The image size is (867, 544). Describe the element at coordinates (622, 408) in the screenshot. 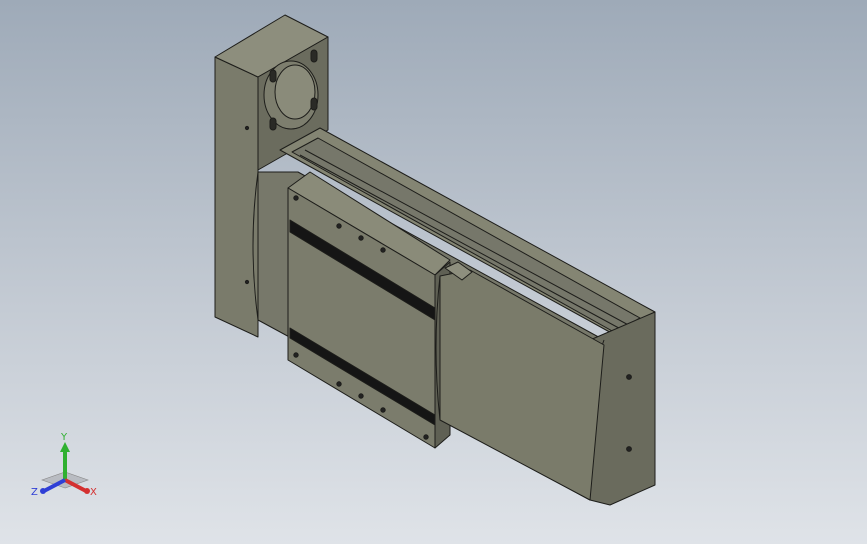

I see `end-cap-face` at that location.